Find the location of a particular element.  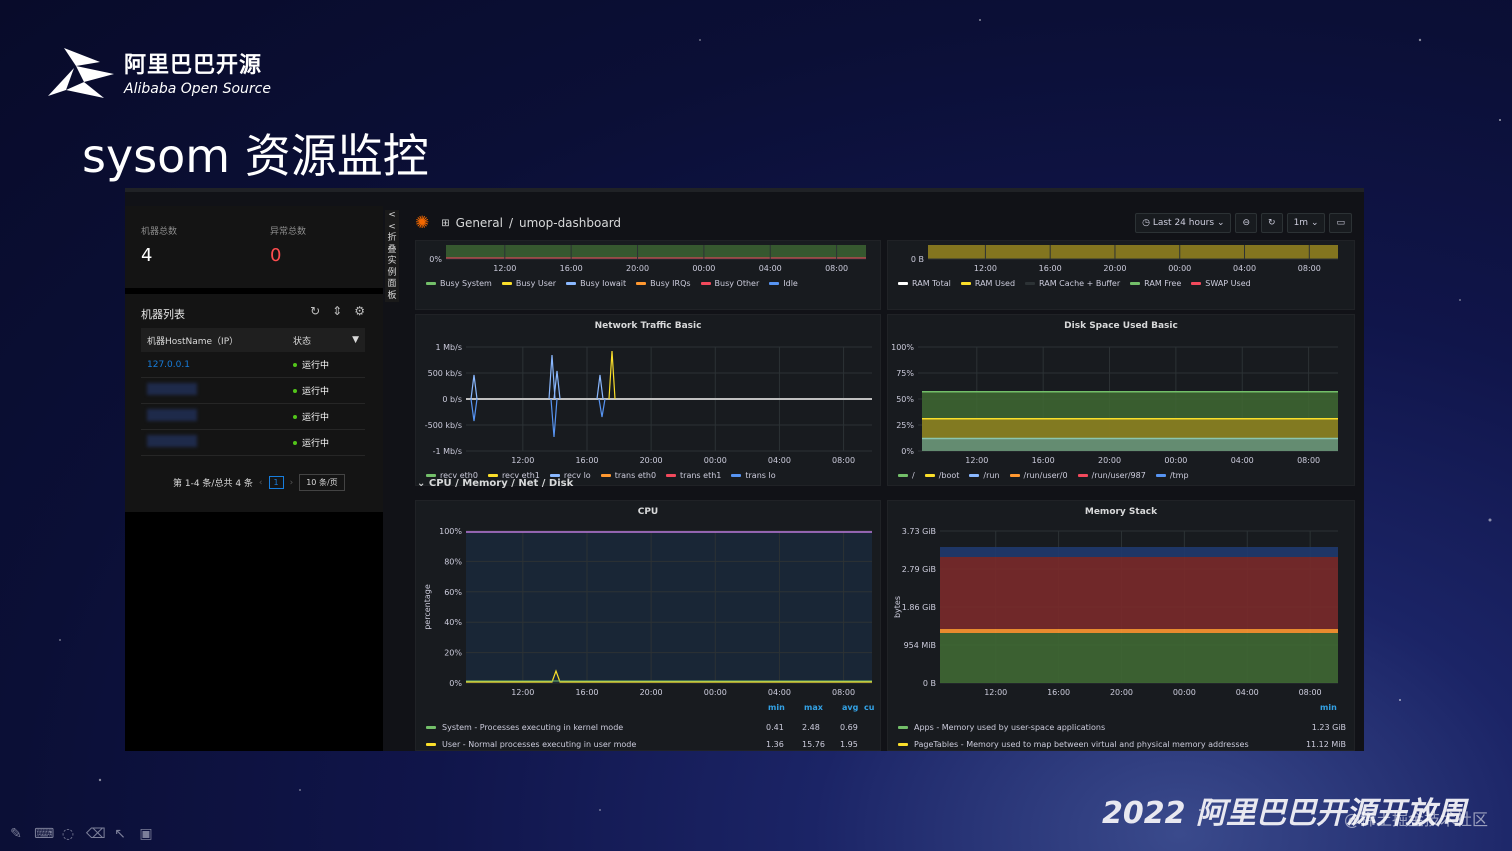

legend-item: Busy User is located at coordinates (528, 283).